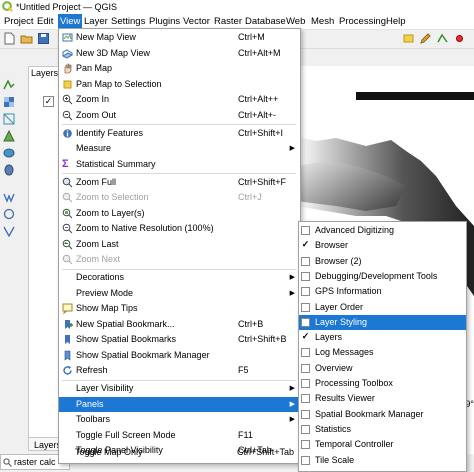 The width and height of the screenshot is (474, 472). What do you see at coordinates (179, 198) in the screenshot?
I see `menu-item-zoom-to-selection: Zoom to Selection Ctrl+J` at bounding box center [179, 198].